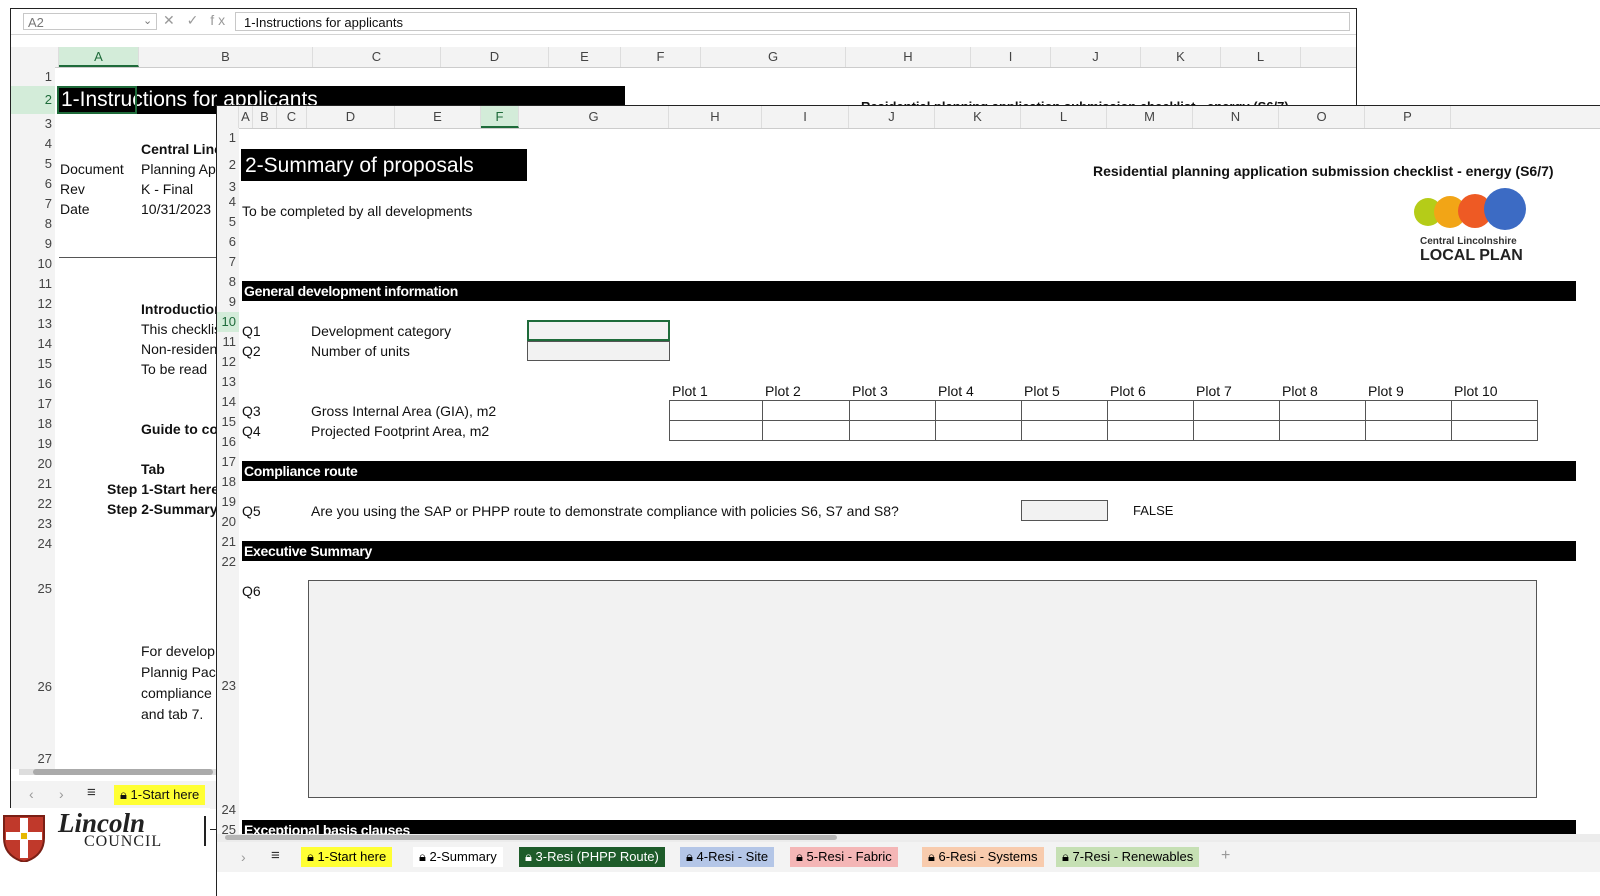  I want to click on sheet-tab: 🔒︎ 7-Resi - Renewables, so click(1128, 857).